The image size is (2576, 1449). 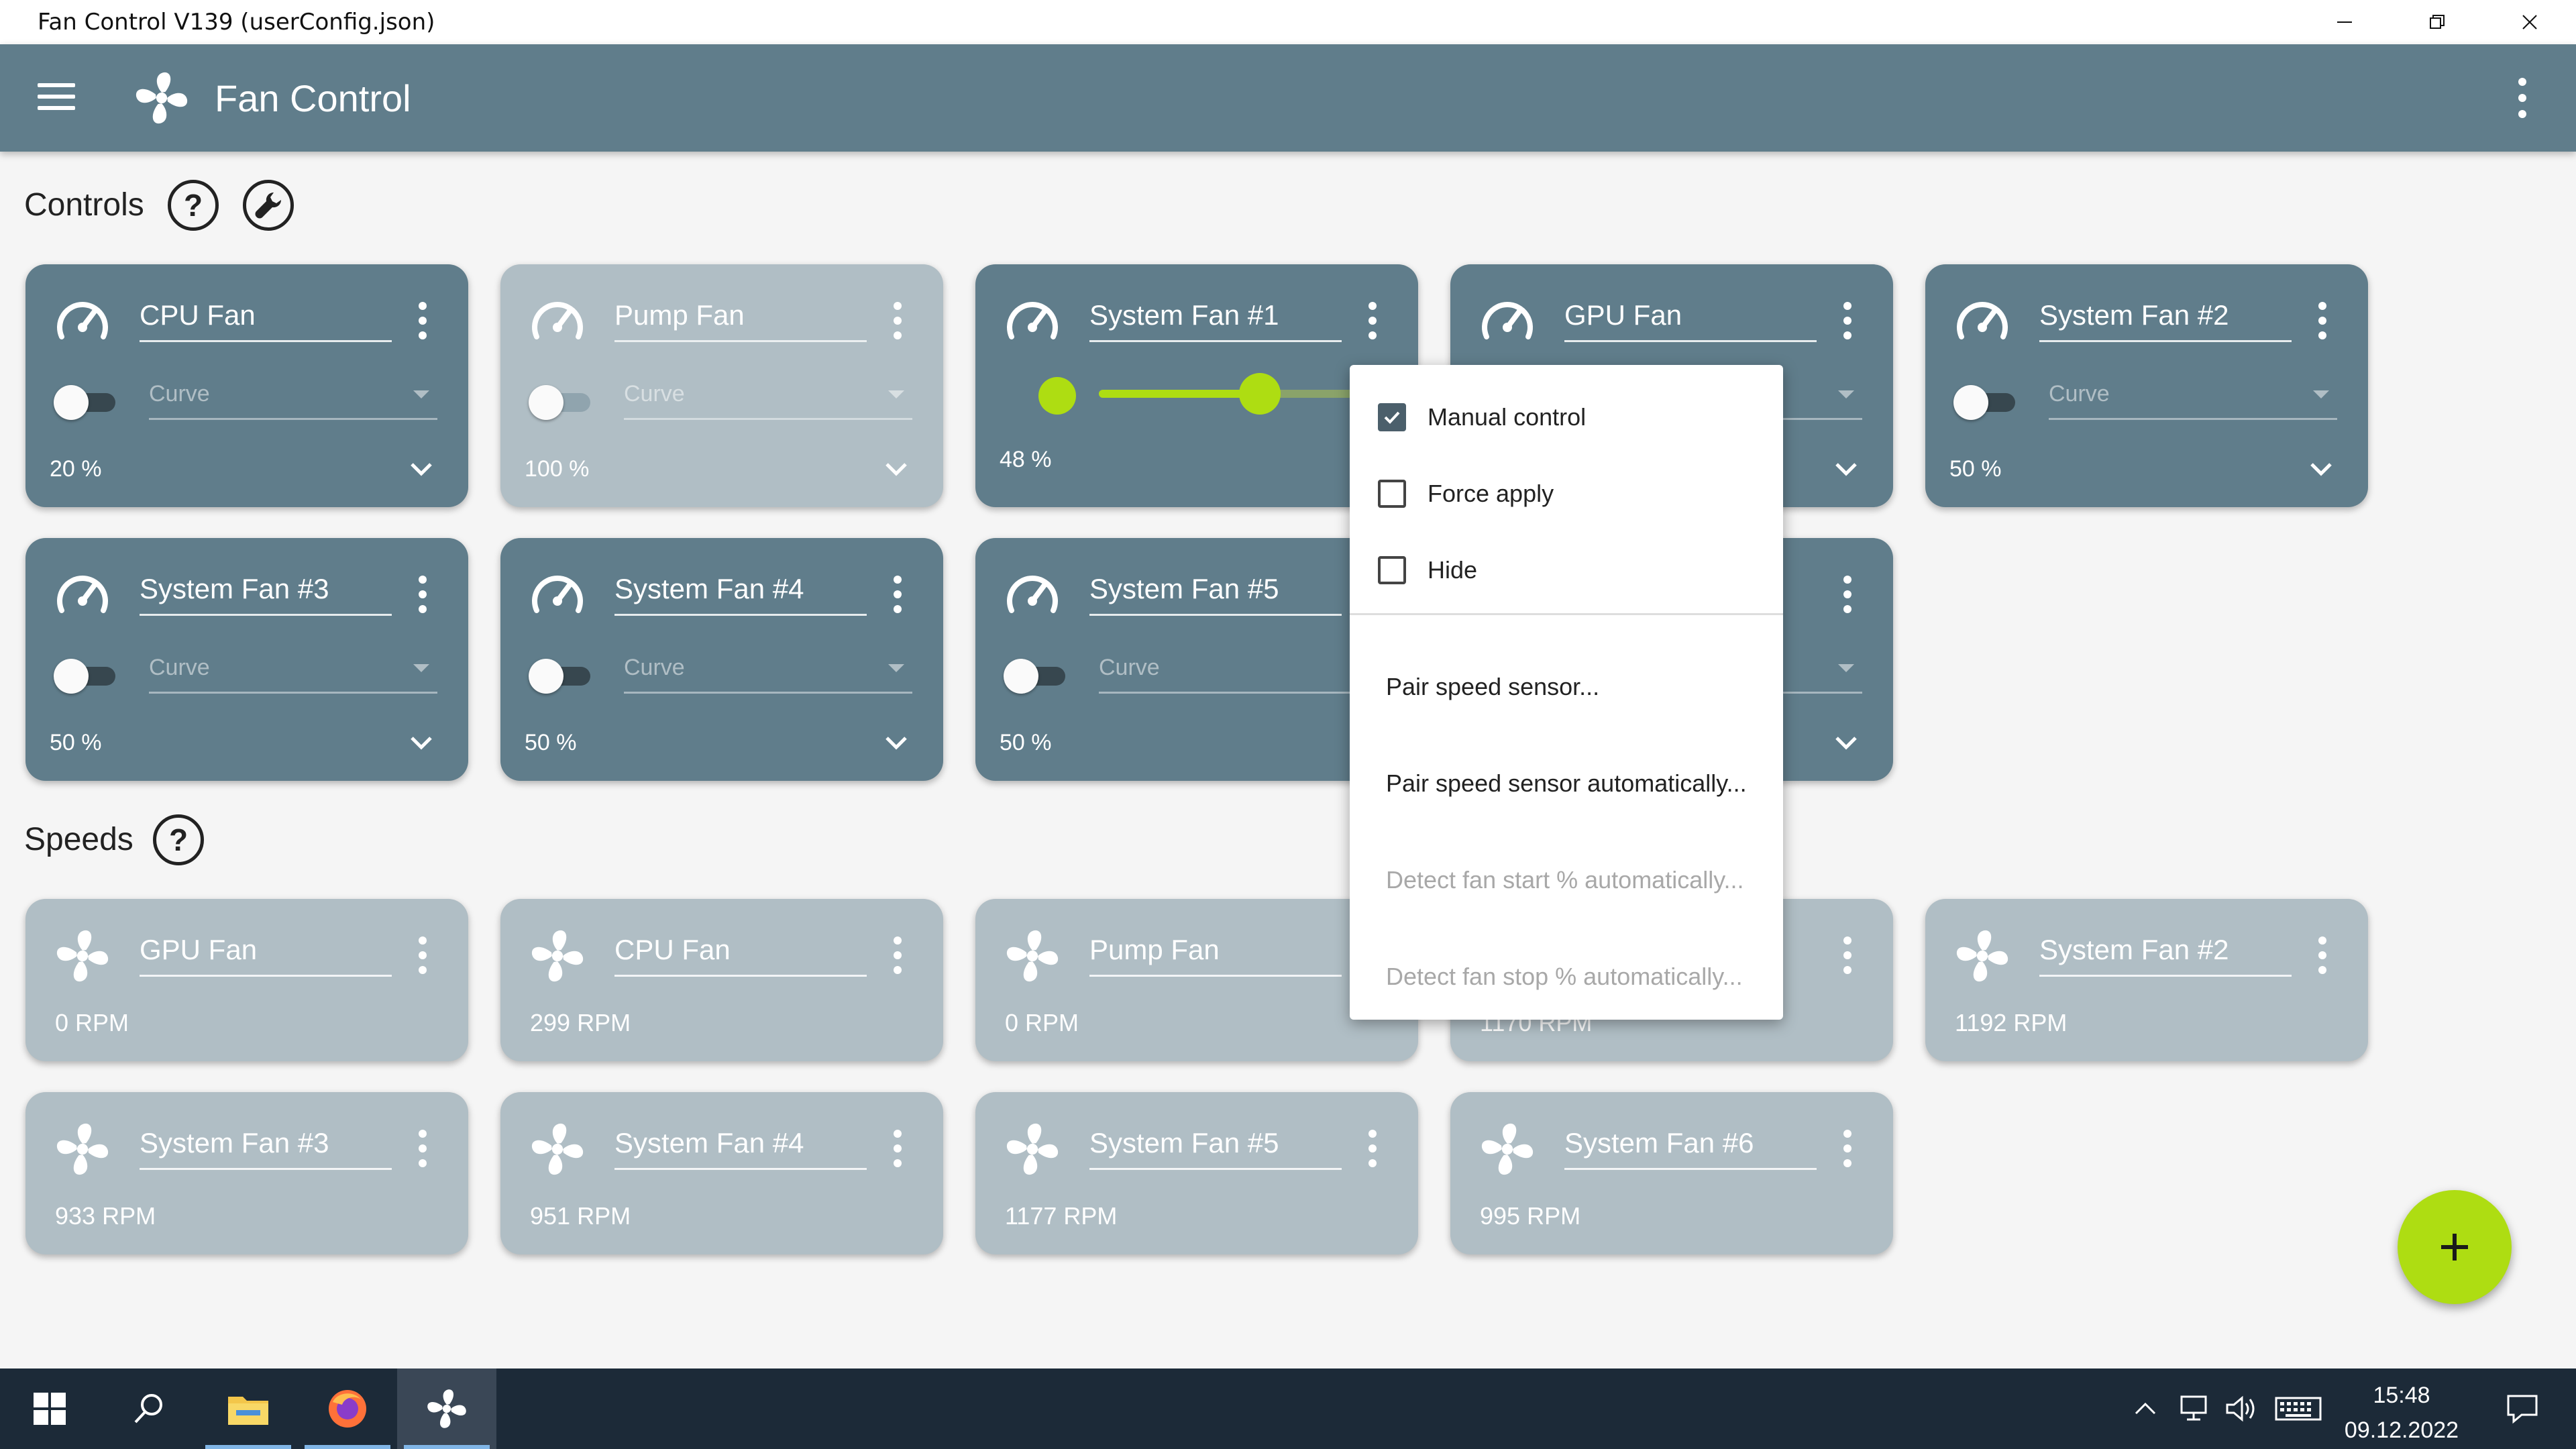 I want to click on control-name-field: System Fan #2, so click(x=2165, y=320).